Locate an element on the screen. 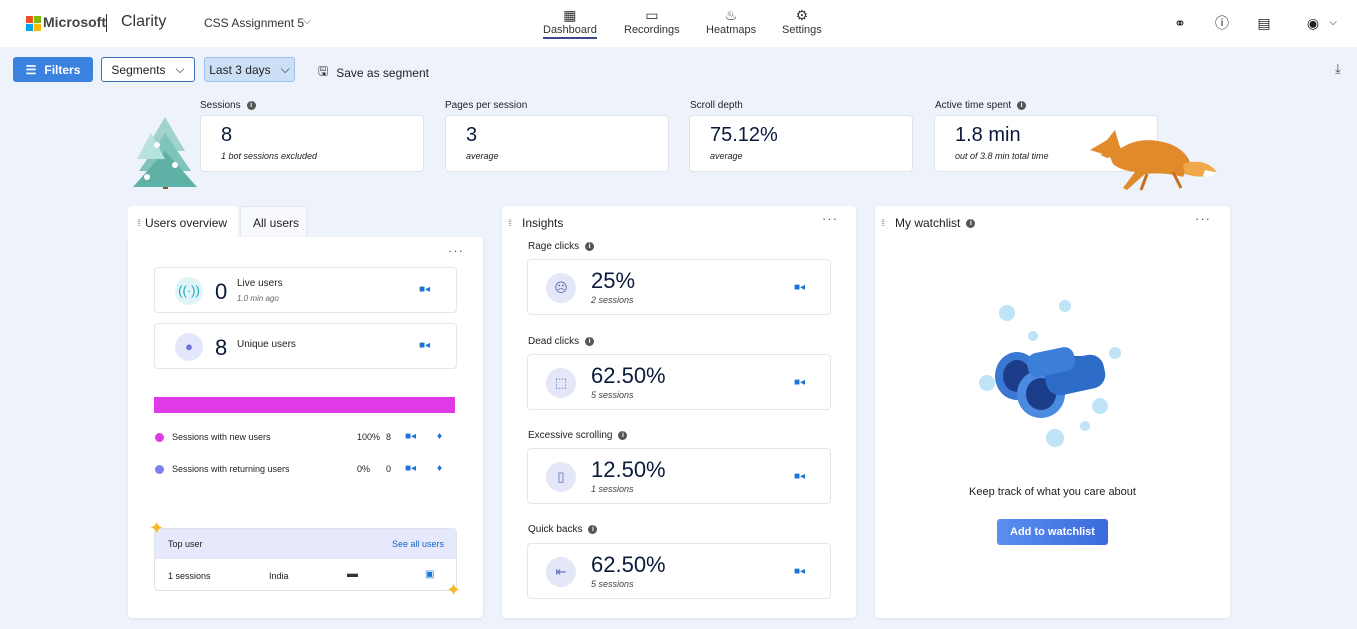 The width and height of the screenshot is (1357, 629). dead-clicks-card: ⬚ 62.50% 5 sessions ■◂ is located at coordinates (679, 382).